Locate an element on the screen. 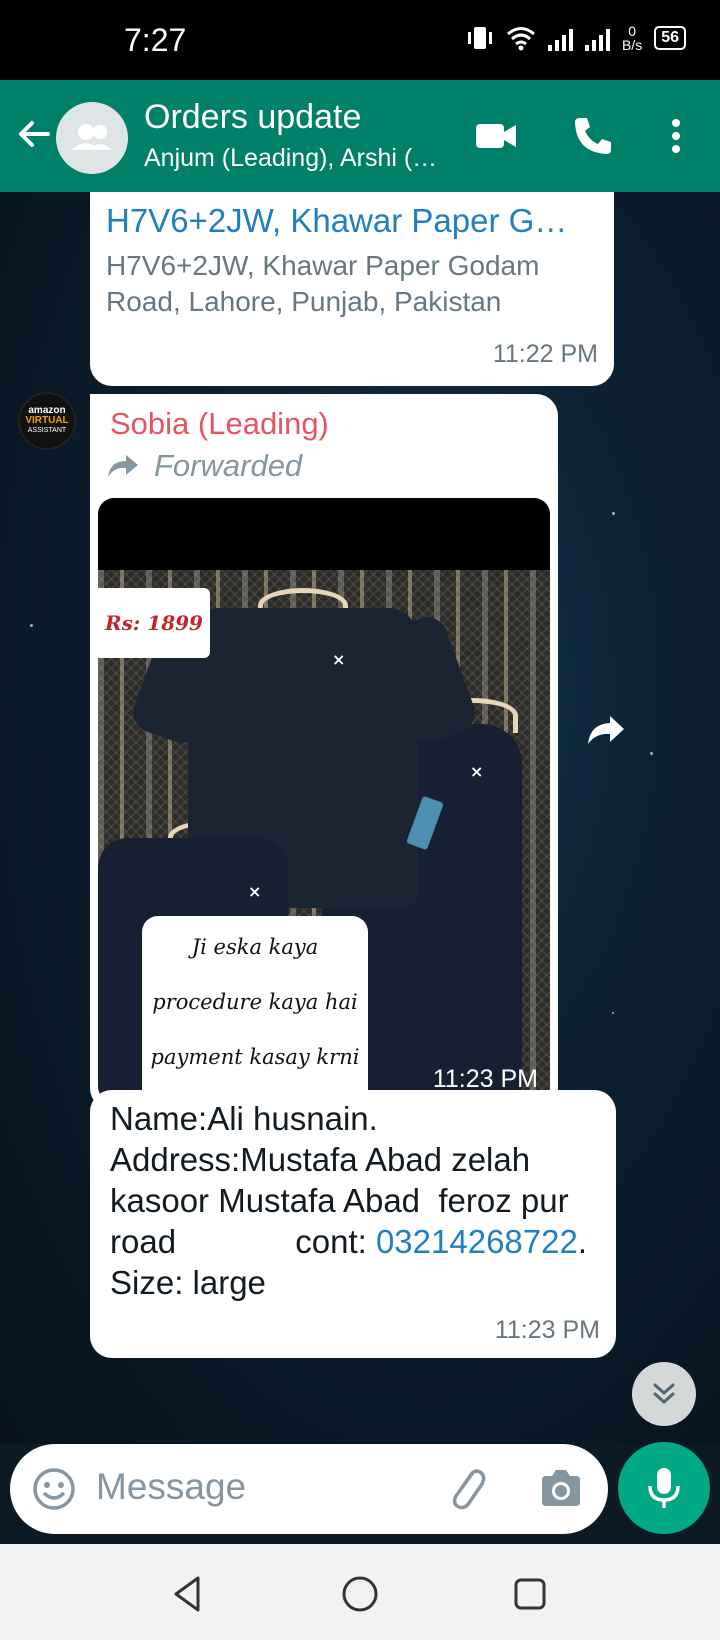 The width and height of the screenshot is (720, 1640). forwarded-label: Forwarded is located at coordinates (228, 465).